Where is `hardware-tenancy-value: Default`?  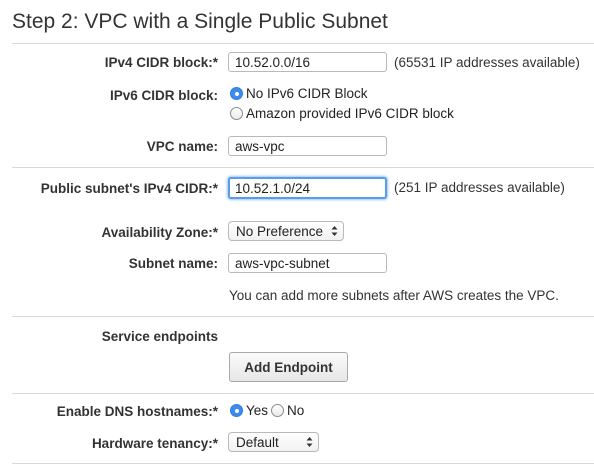 hardware-tenancy-value: Default is located at coordinates (257, 442).